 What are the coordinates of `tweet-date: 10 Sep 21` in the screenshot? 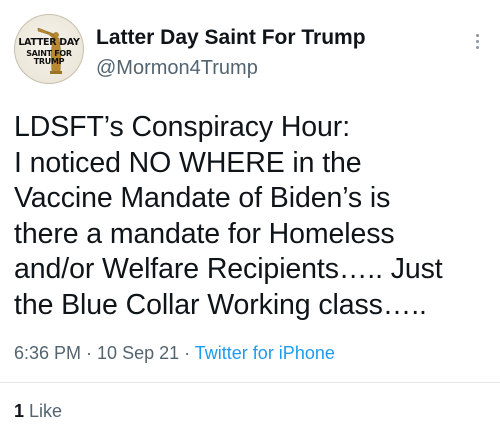 It's located at (138, 353).